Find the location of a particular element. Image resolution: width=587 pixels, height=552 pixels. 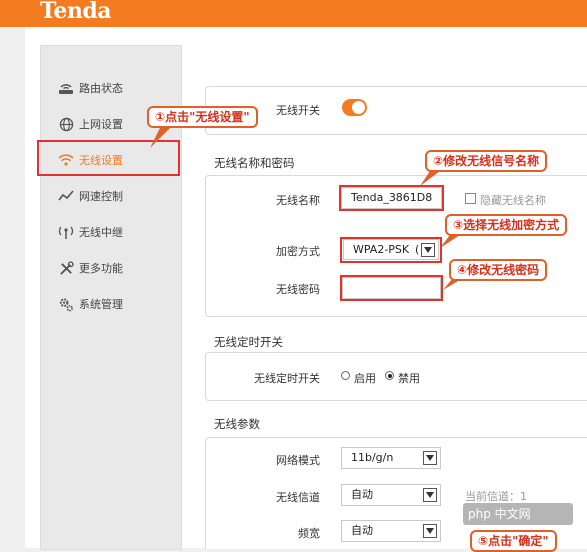

annotation-step1: ①点击"无线设置" is located at coordinates (202, 117).